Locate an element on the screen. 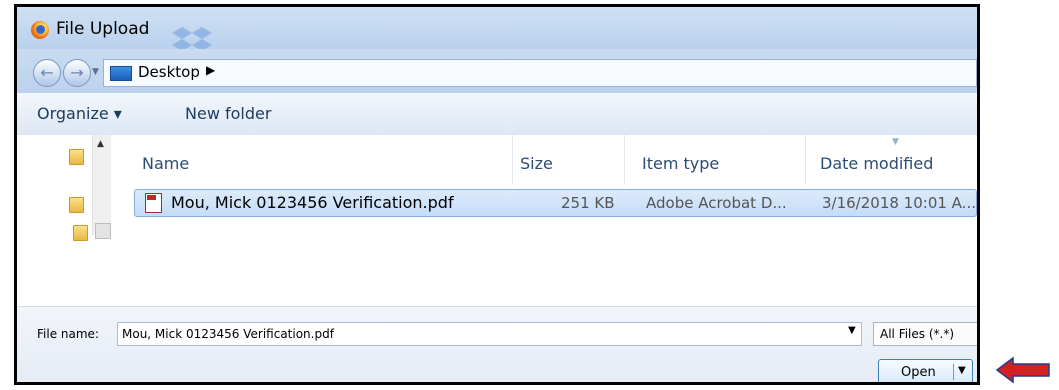 This screenshot has width=1059, height=390. command-toolbar: Organize ▾ New folder is located at coordinates (497, 114).